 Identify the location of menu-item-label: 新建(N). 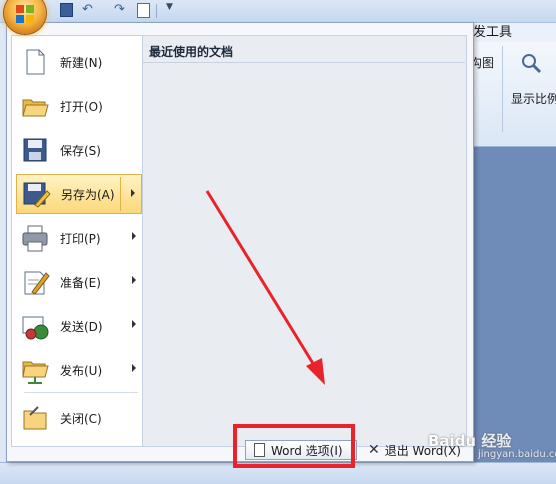
(81, 62).